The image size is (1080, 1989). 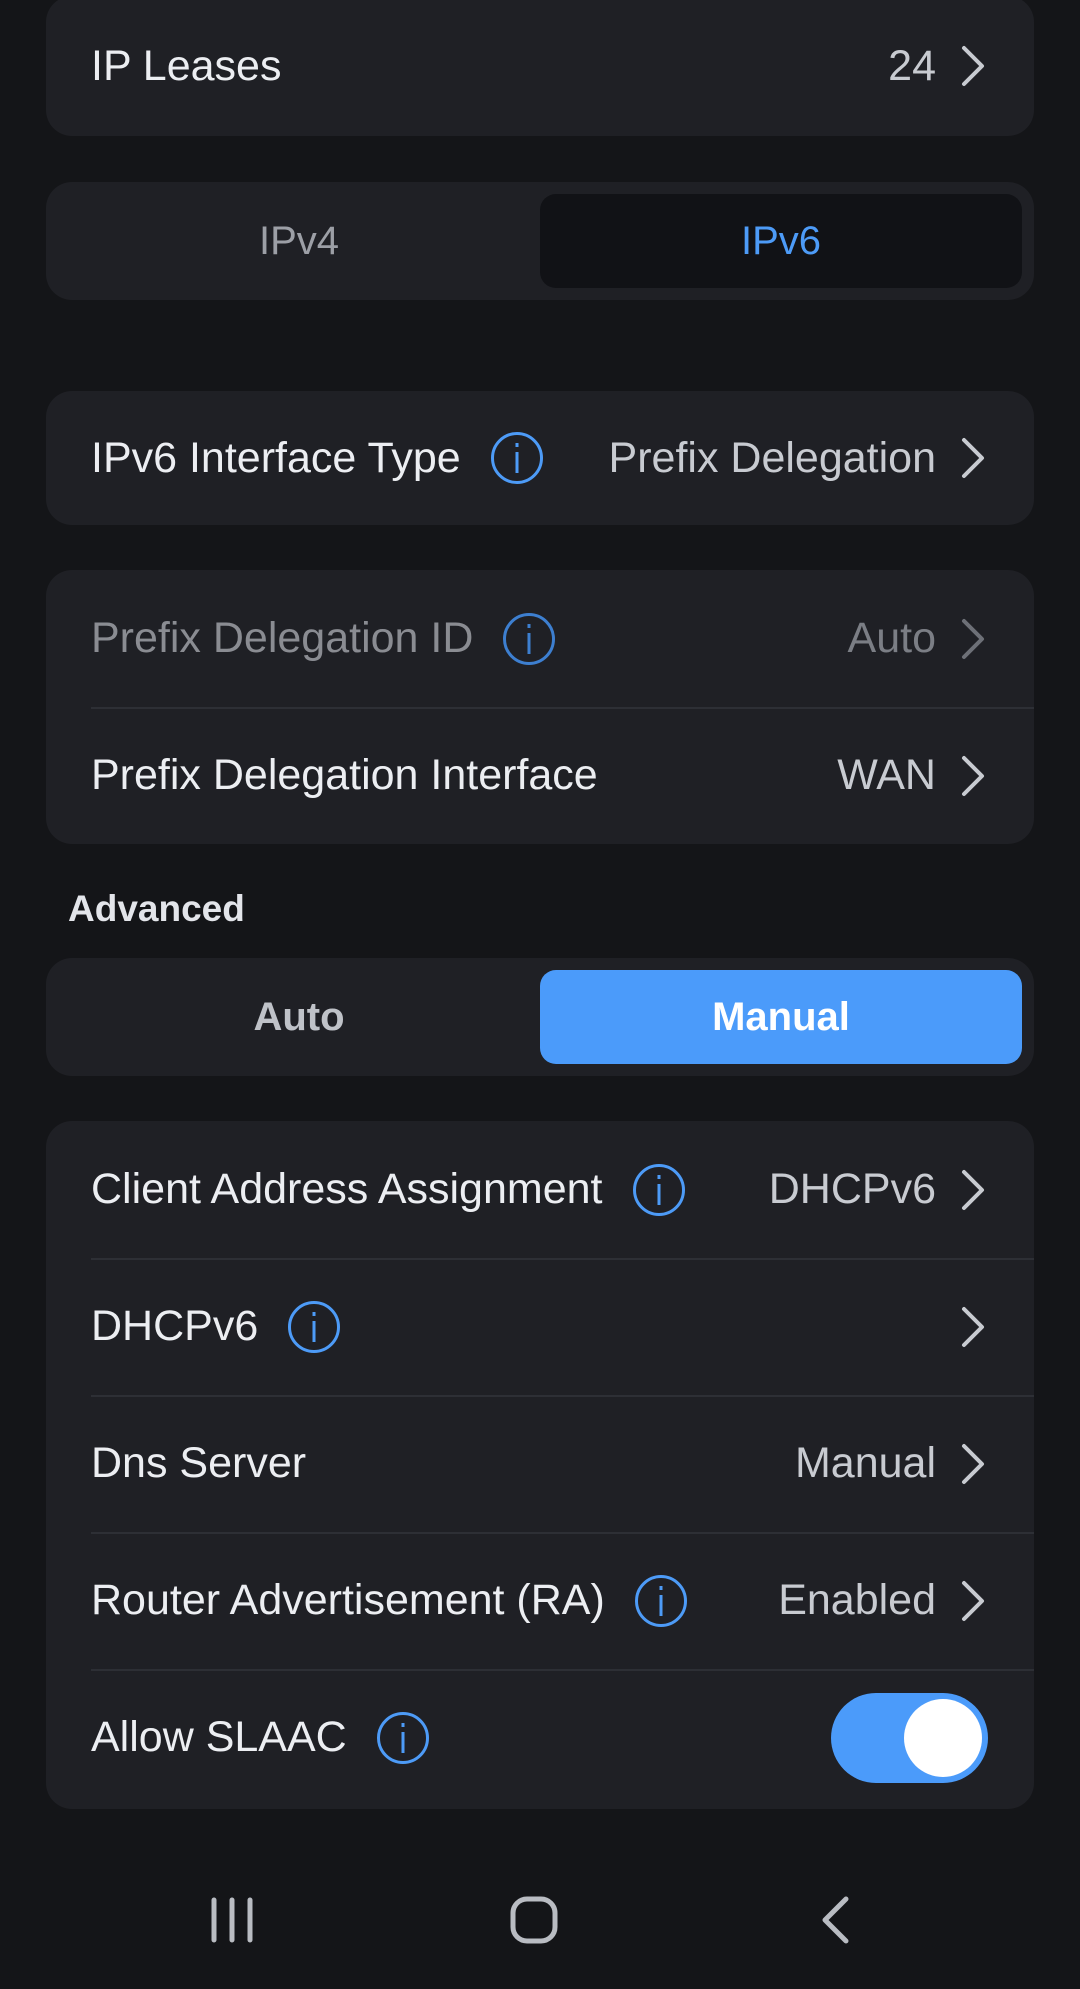 I want to click on prefix-delegation-id-row: Prefix Delegation ID Auto, so click(x=540, y=638).